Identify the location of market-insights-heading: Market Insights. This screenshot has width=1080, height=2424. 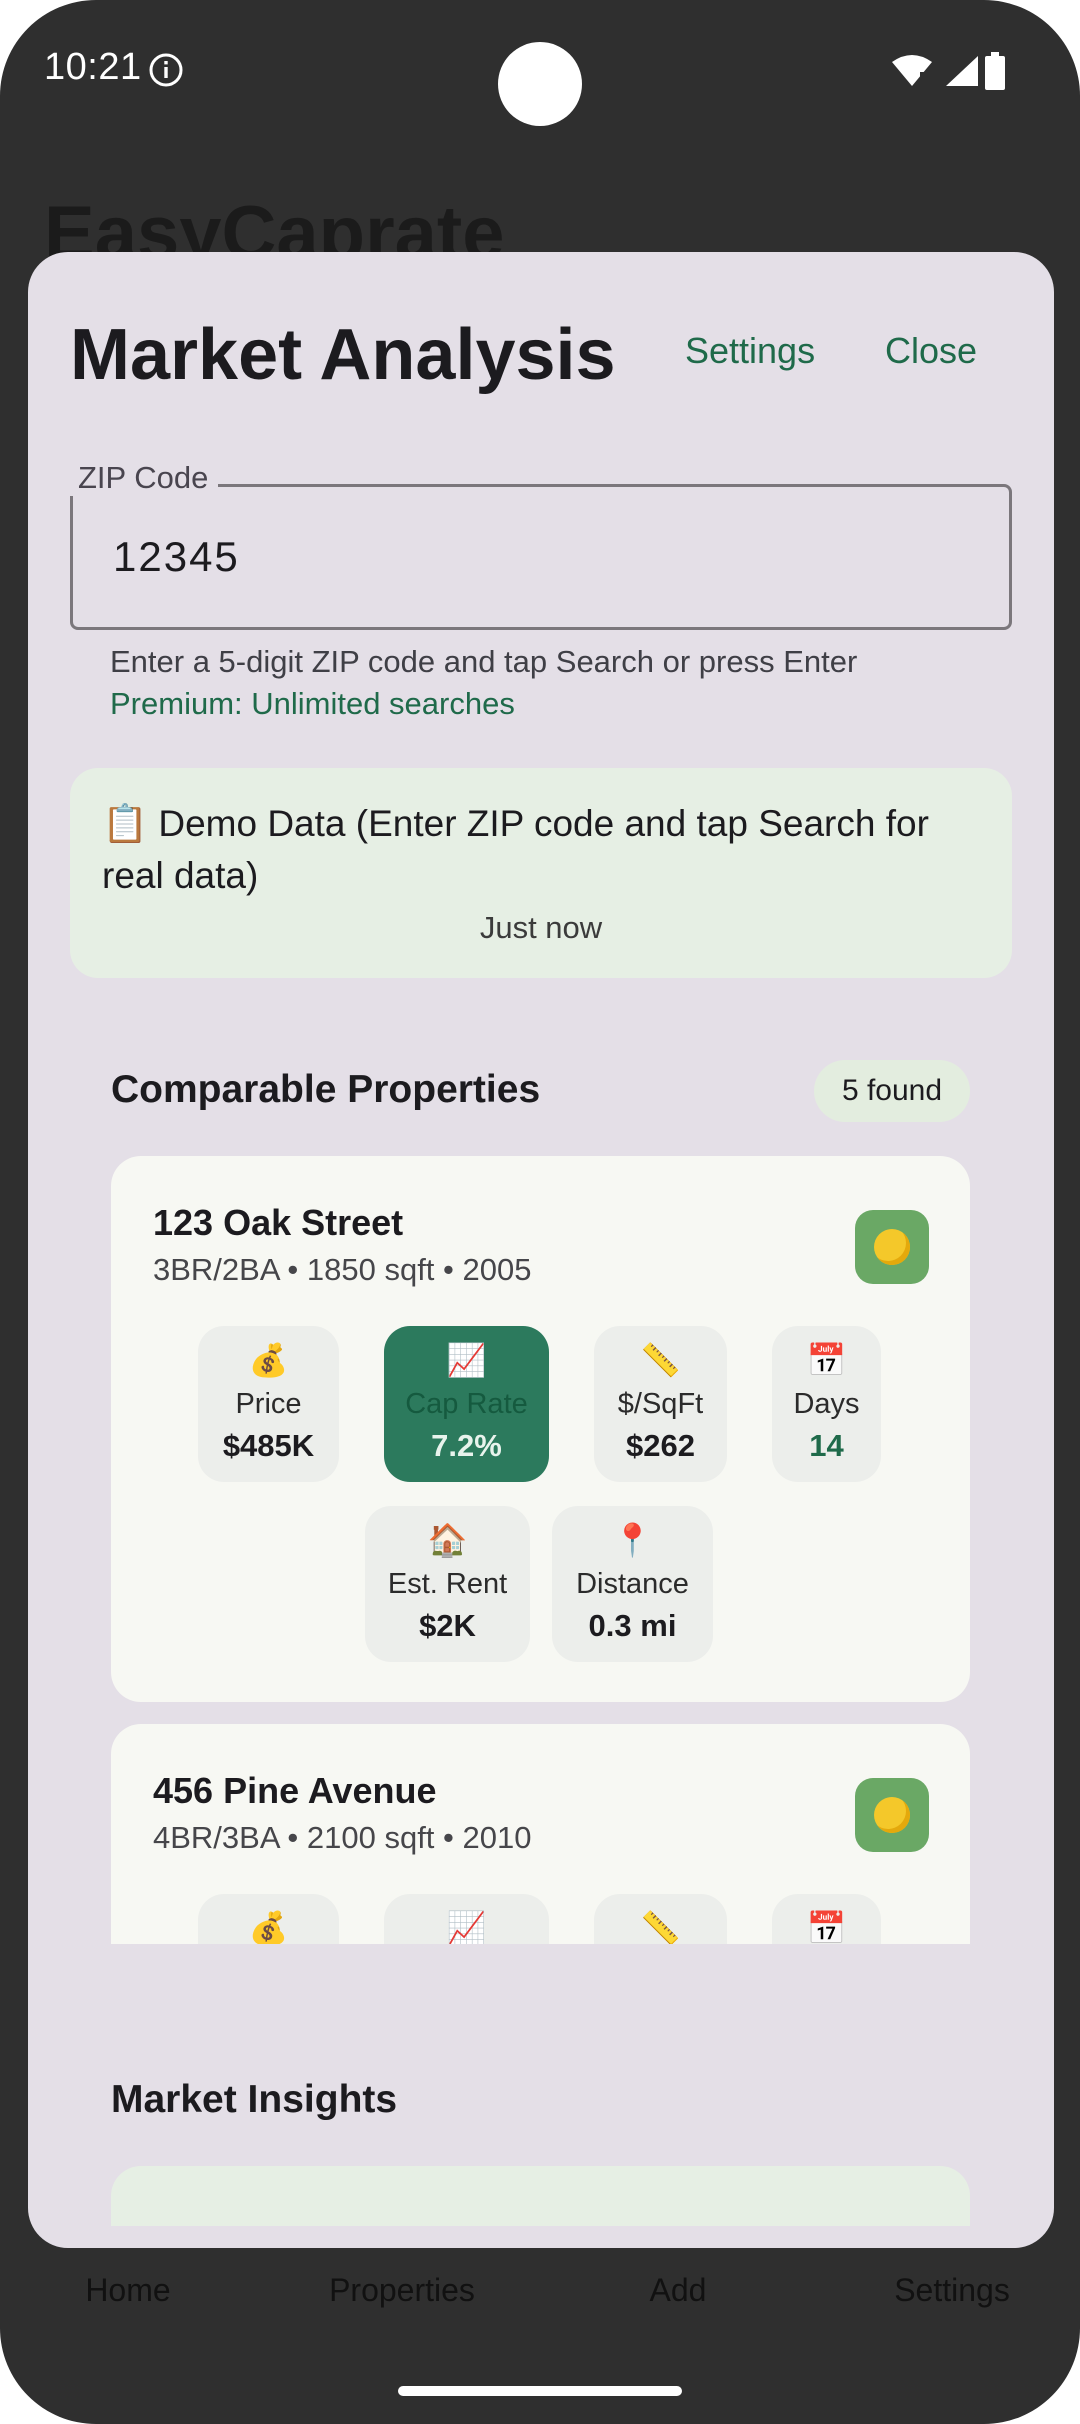
(254, 2099).